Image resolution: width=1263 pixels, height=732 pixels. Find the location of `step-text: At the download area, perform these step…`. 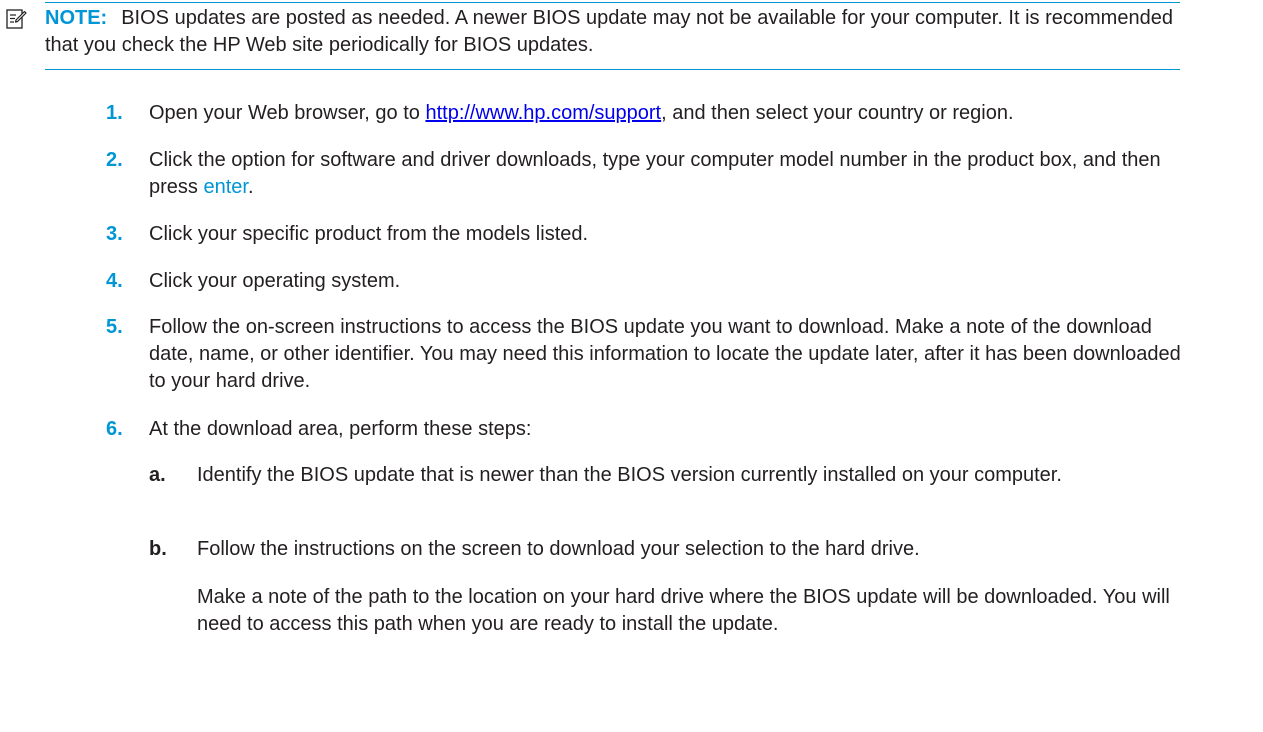

step-text: At the download area, perform these step… is located at coordinates (340, 429).